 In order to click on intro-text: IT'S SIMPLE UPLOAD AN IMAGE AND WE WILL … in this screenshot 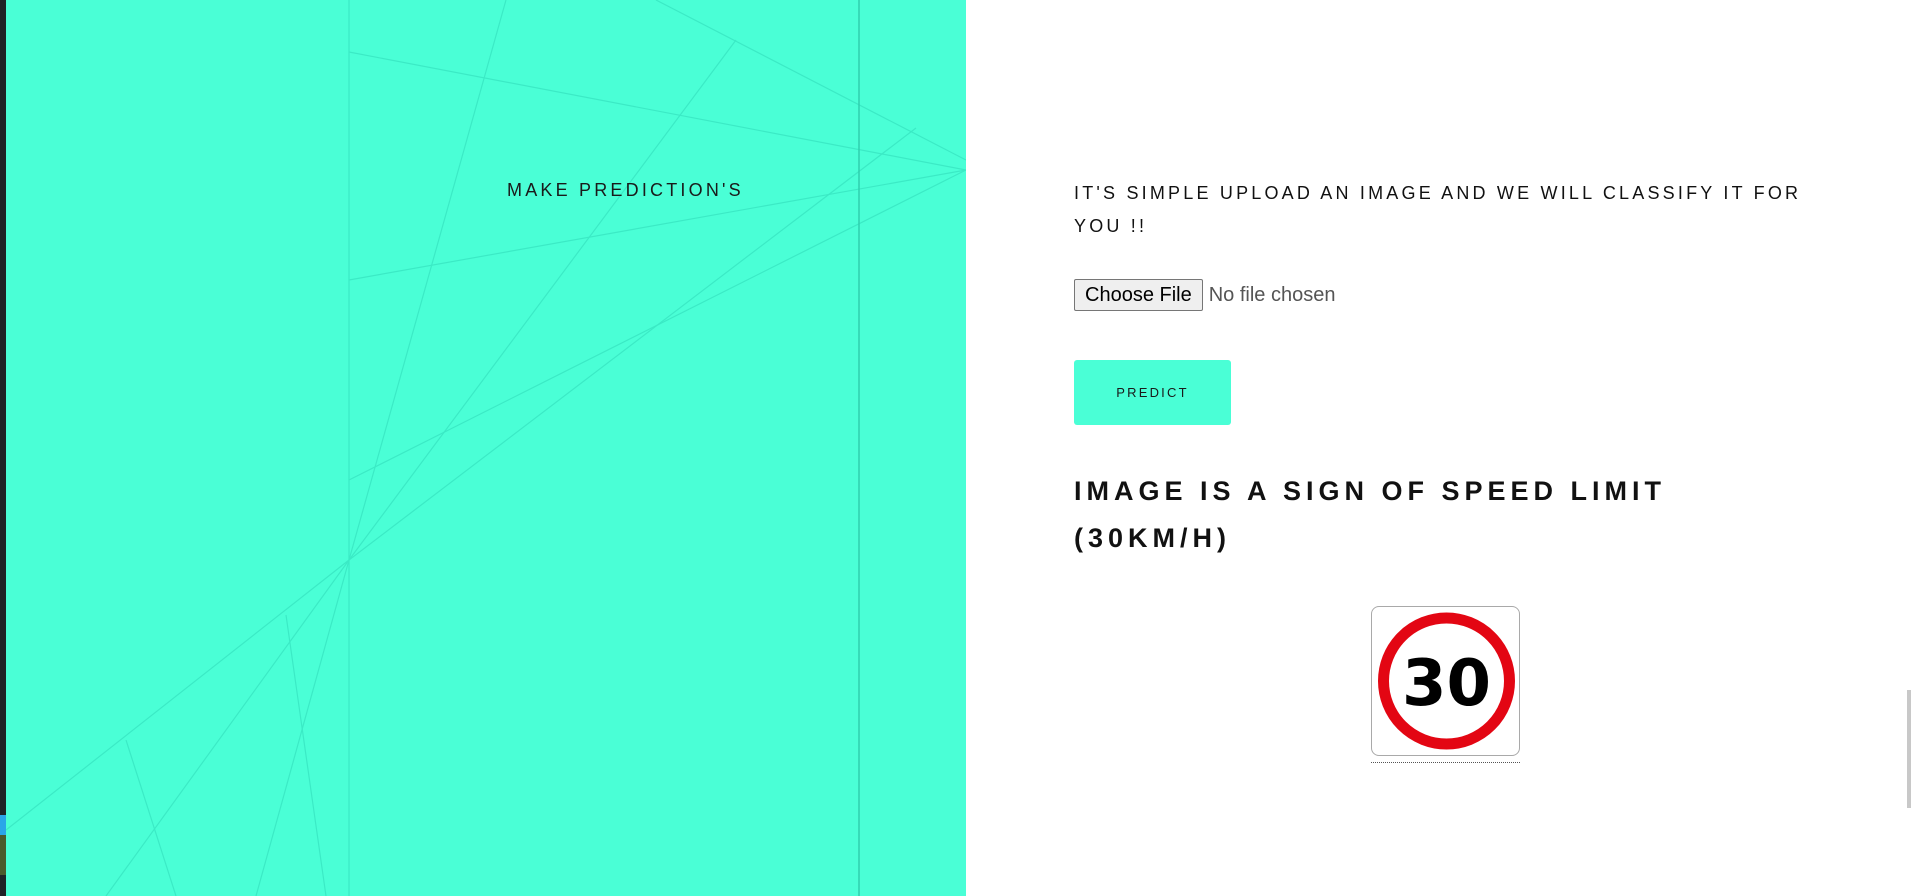, I will do `click(1438, 209)`.